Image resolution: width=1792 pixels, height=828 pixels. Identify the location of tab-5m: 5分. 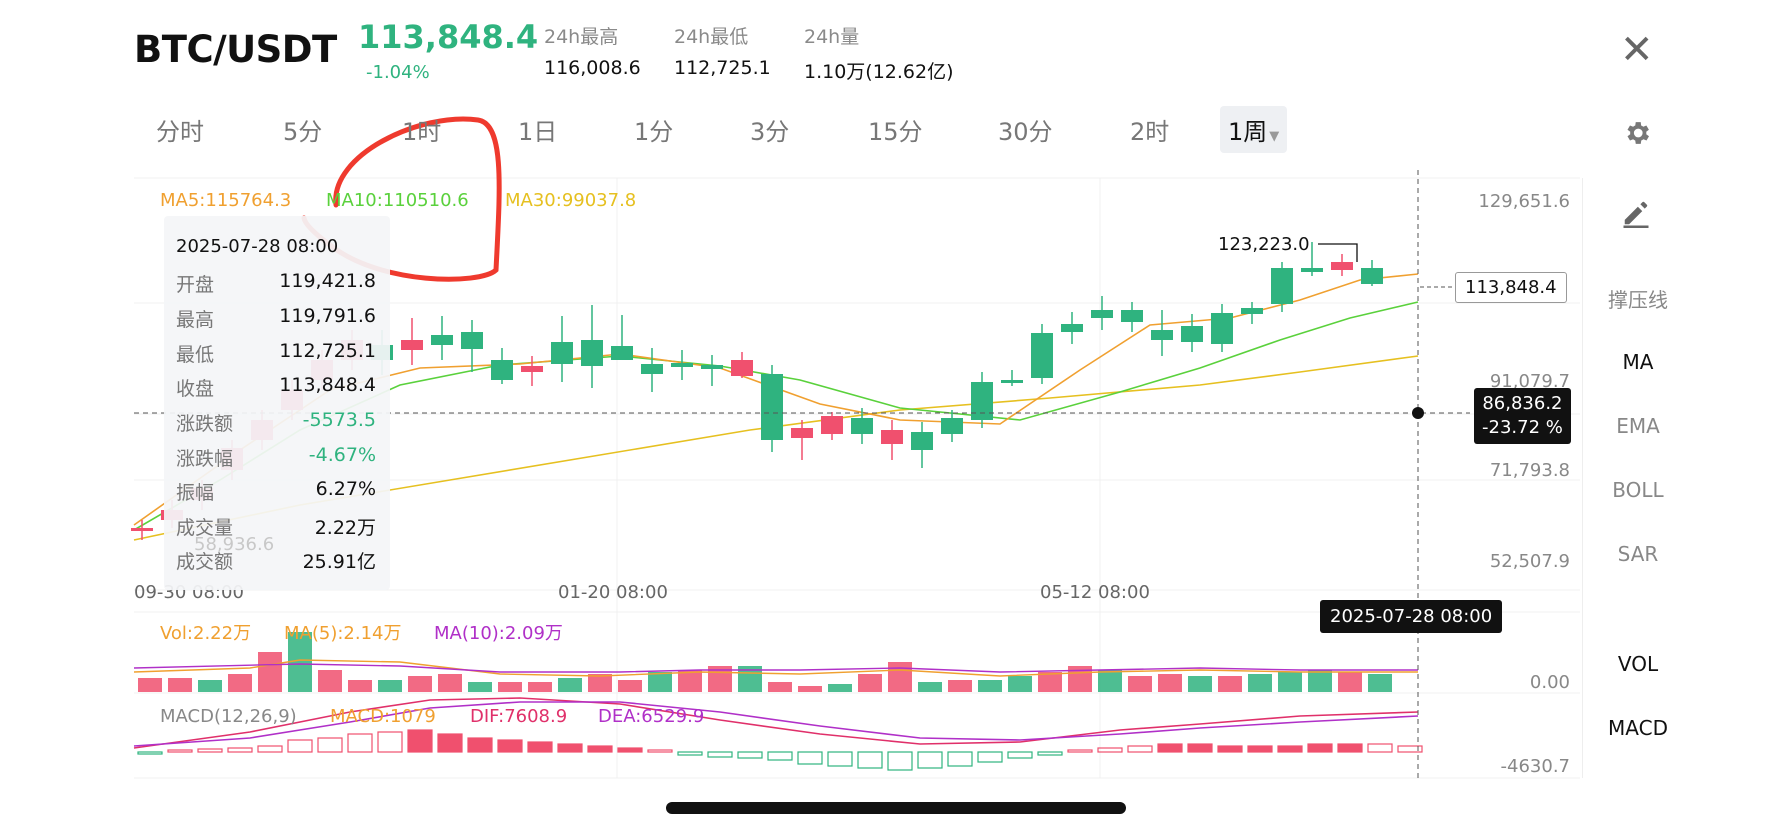
(302, 129).